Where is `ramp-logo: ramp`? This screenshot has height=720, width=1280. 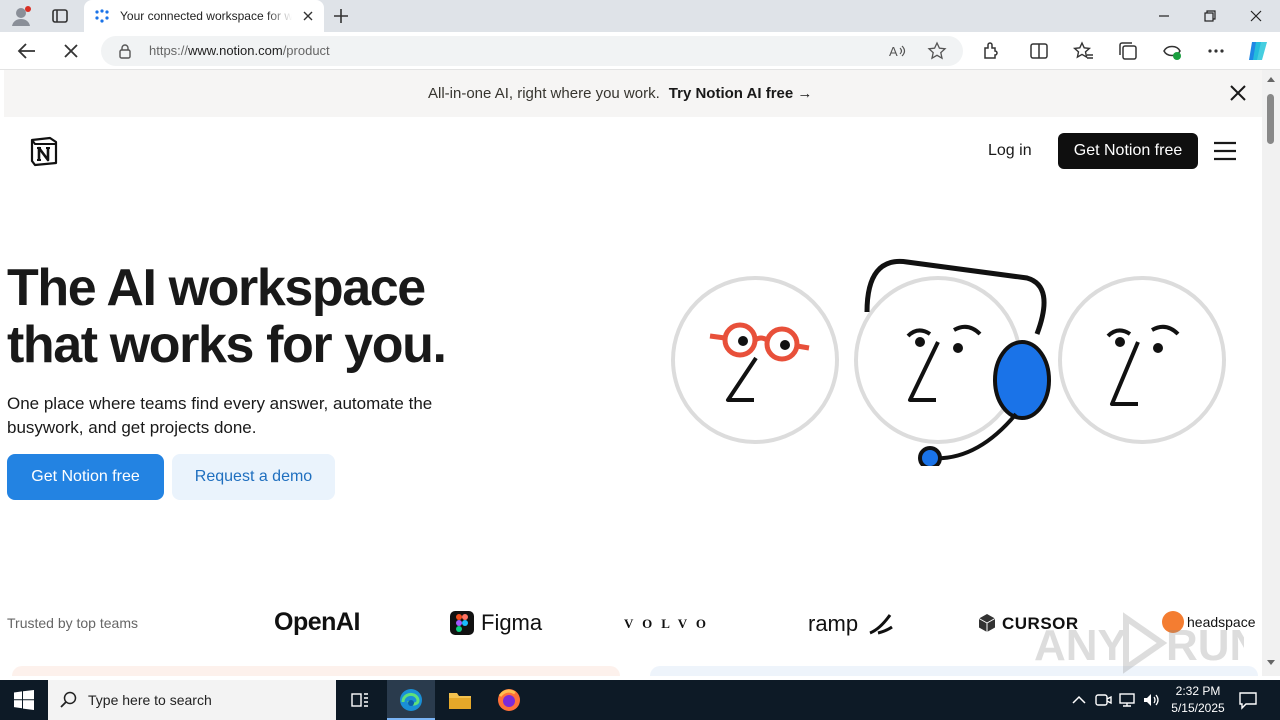
ramp-logo: ramp is located at coordinates (850, 627).